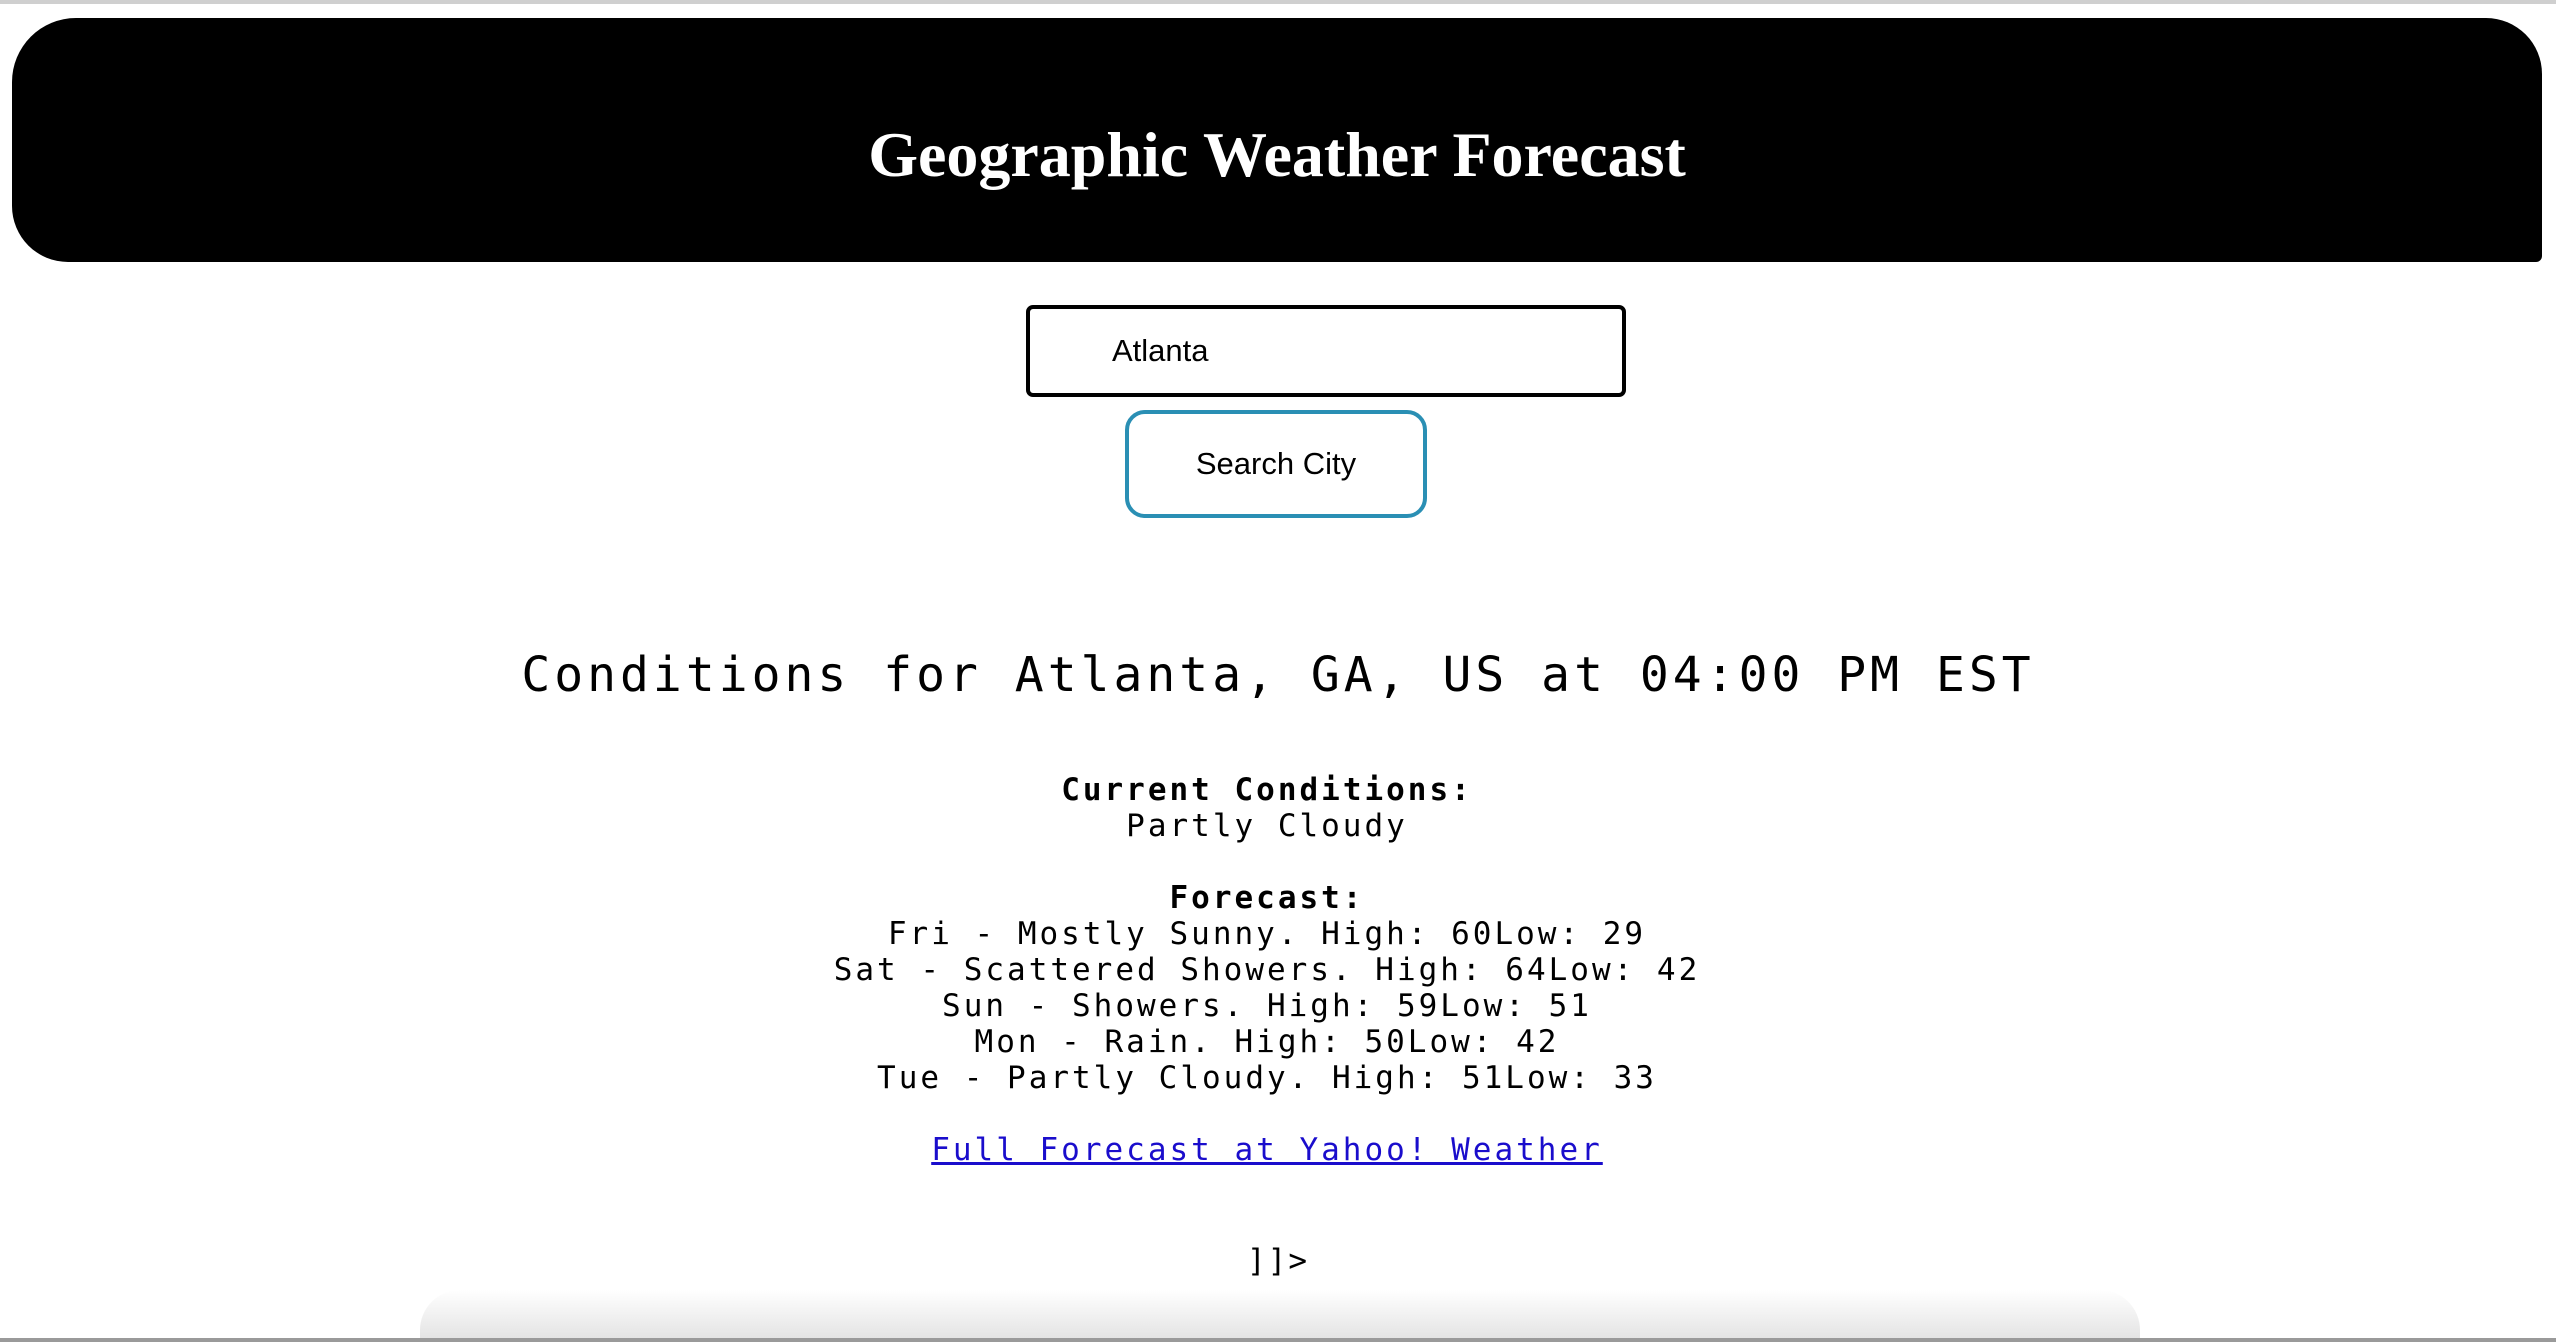 Image resolution: width=2556 pixels, height=1342 pixels. Describe the element at coordinates (1267, 826) in the screenshot. I see `current-conditions-value: Partly Cloudy` at that location.